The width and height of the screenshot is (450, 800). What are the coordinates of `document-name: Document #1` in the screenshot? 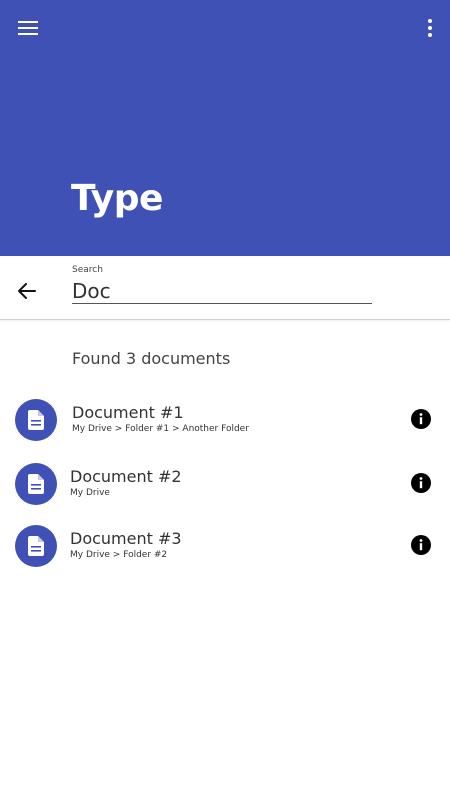 It's located at (128, 412).